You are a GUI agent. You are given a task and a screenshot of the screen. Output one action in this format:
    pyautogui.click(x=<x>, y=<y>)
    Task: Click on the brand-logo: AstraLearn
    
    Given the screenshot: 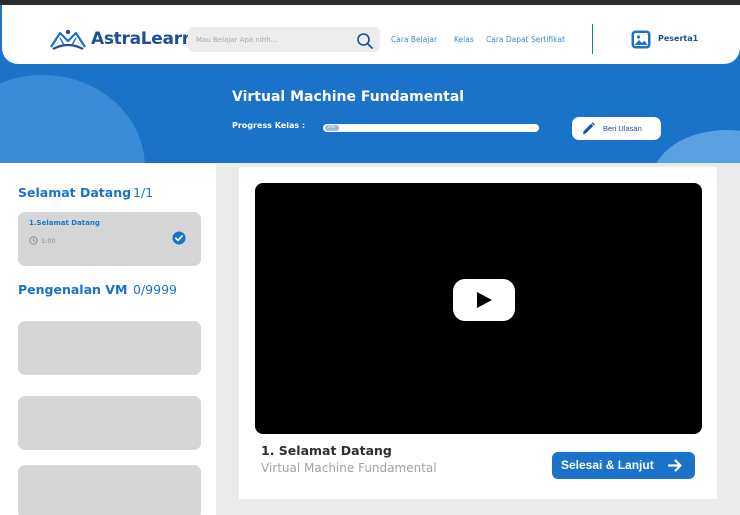 What is the action you would take?
    pyautogui.click(x=121, y=39)
    